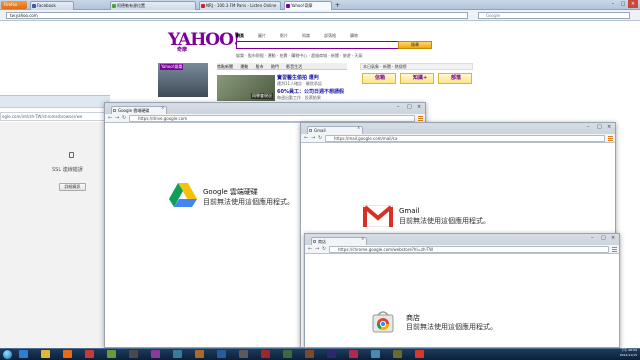  I want to click on tab-yahoo: Yahoo!奇摩, so click(308, 5).